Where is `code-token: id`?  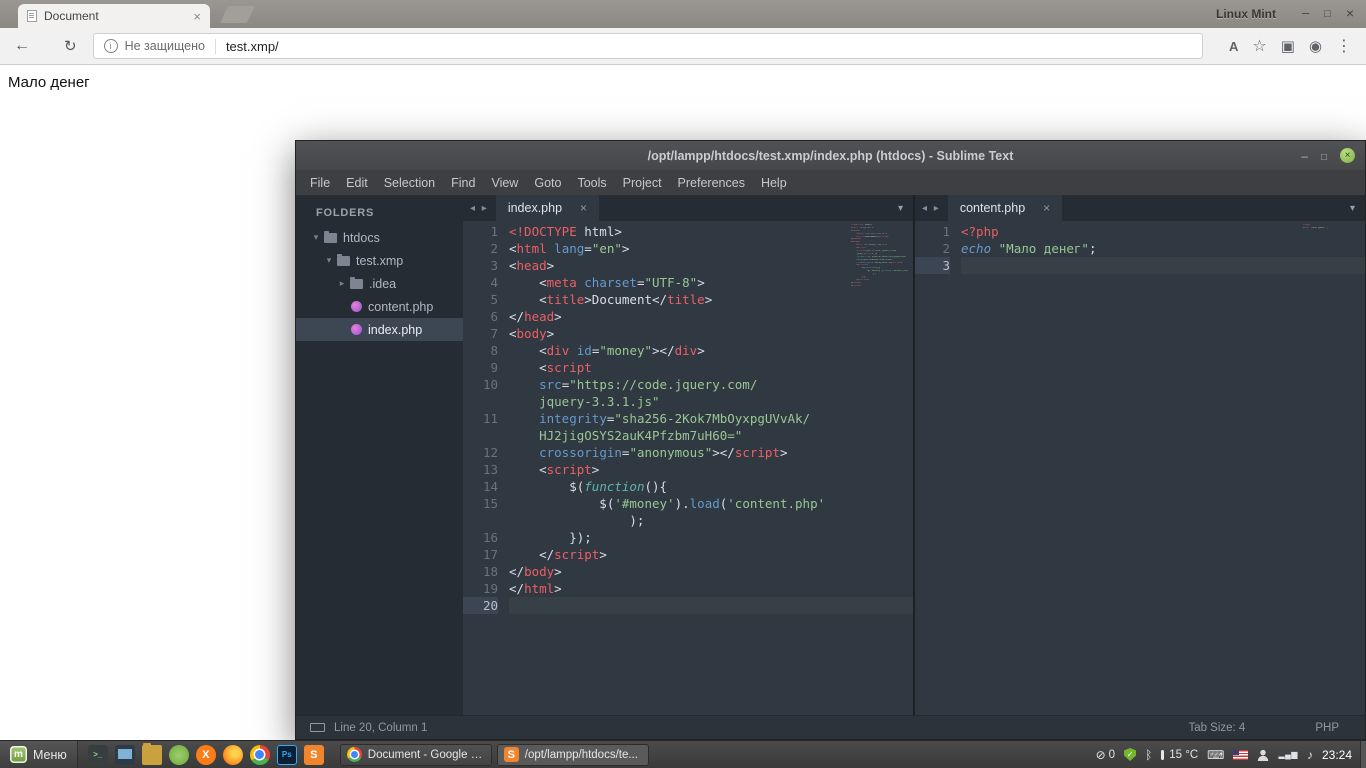 code-token: id is located at coordinates (584, 350).